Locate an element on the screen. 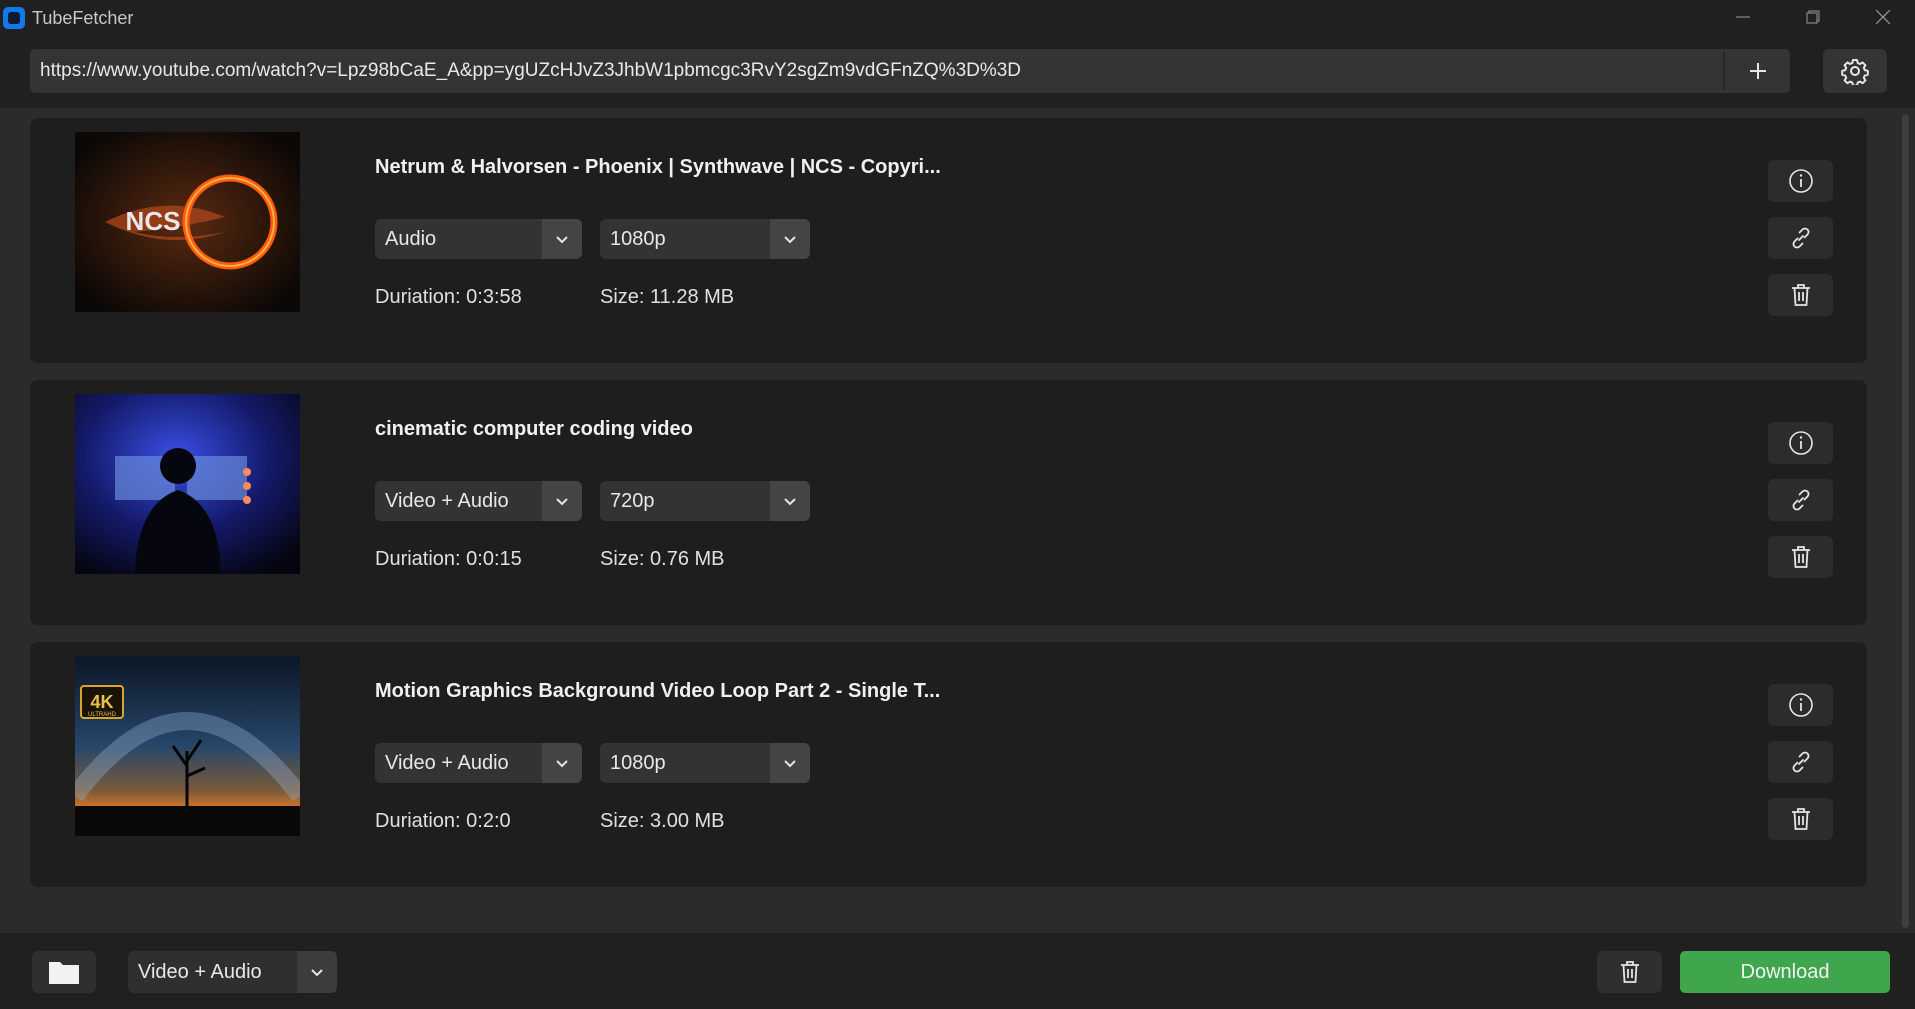  close-window-button is located at coordinates (1881, 17).